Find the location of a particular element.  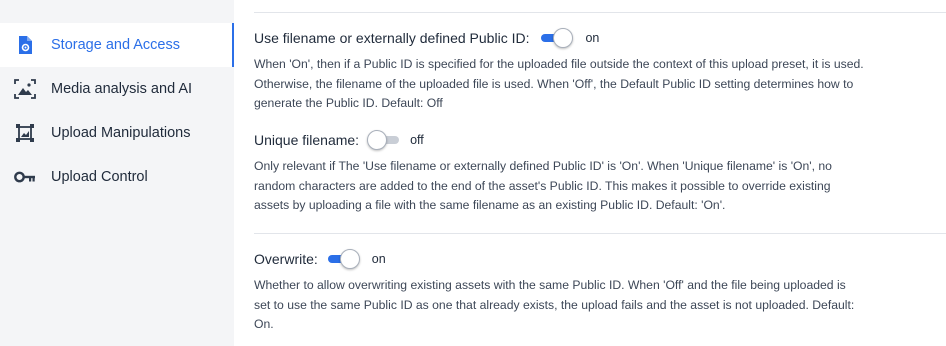

unique-filename-setting: Unique filename: off is located at coordinates (339, 140).